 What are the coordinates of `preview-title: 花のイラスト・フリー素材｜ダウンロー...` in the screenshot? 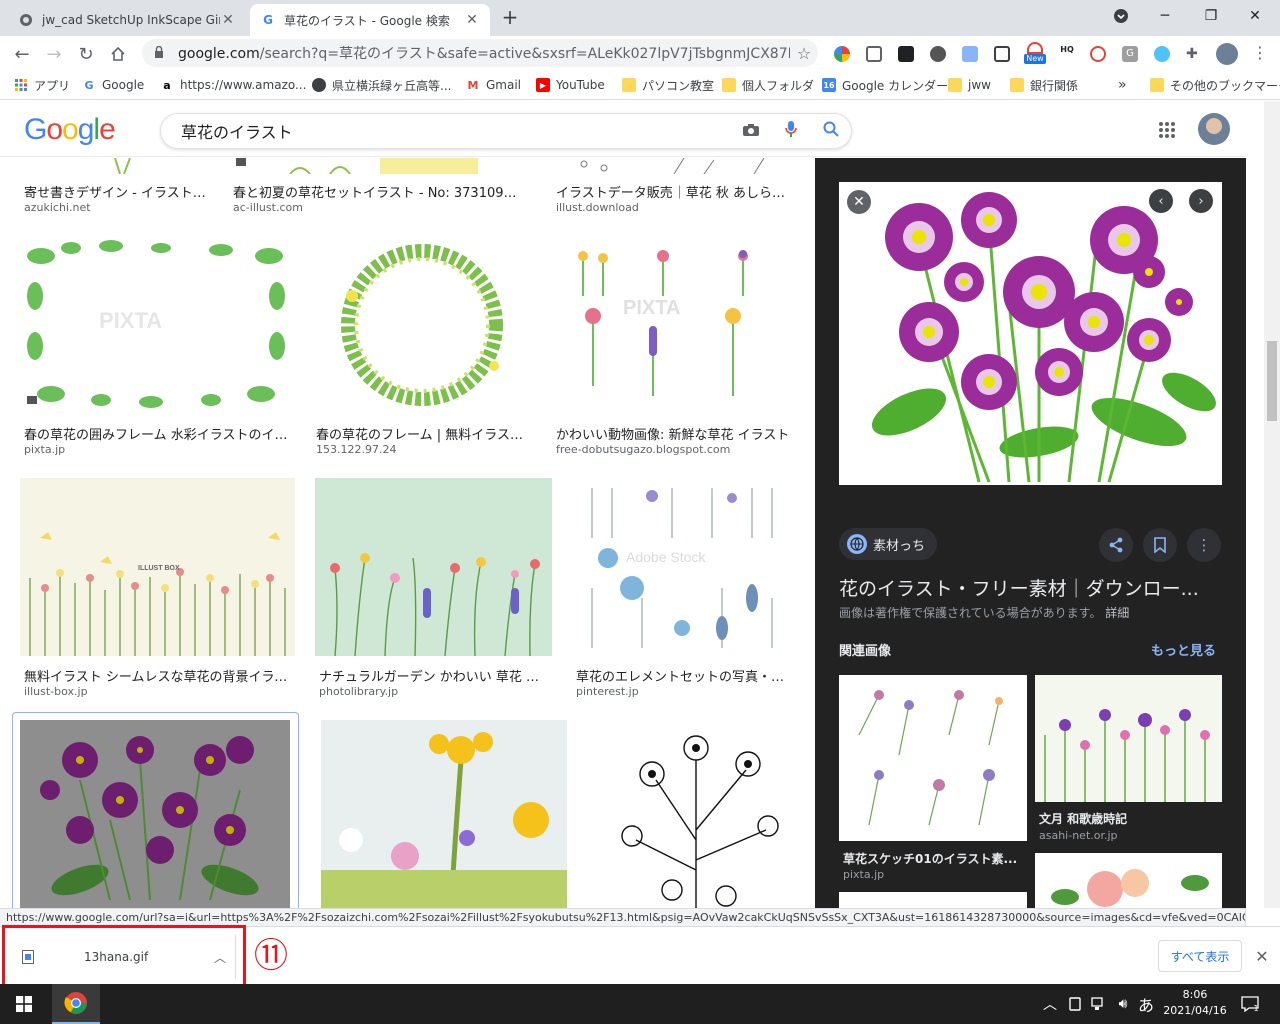 It's located at (1030, 587).